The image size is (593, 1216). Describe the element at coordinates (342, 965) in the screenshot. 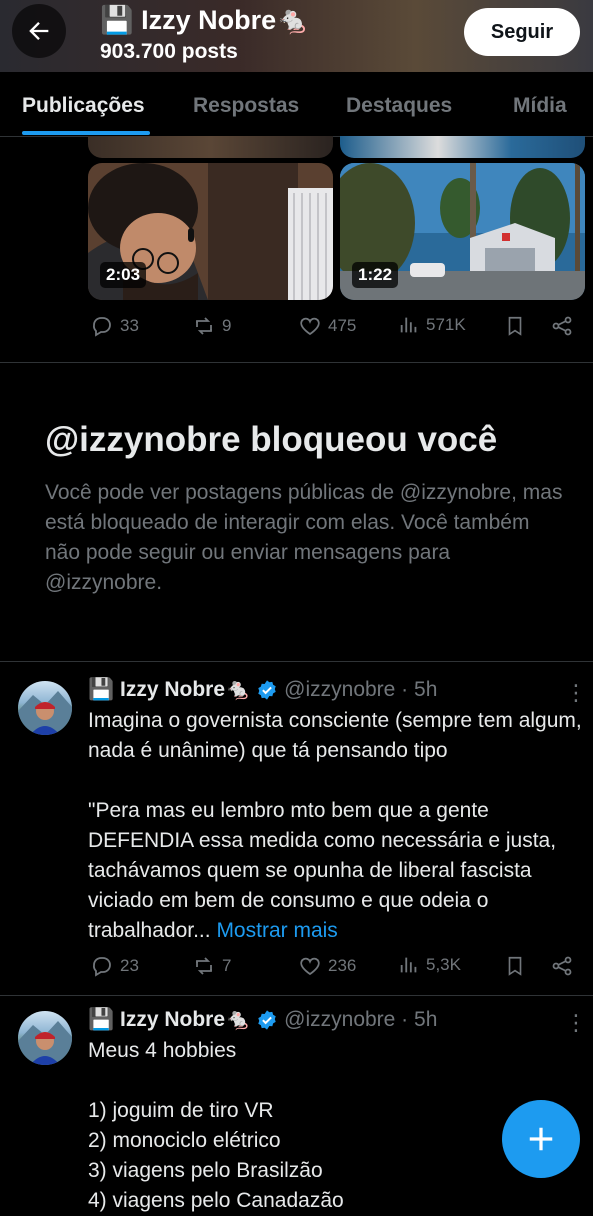

I see `like-count: 236` at that location.